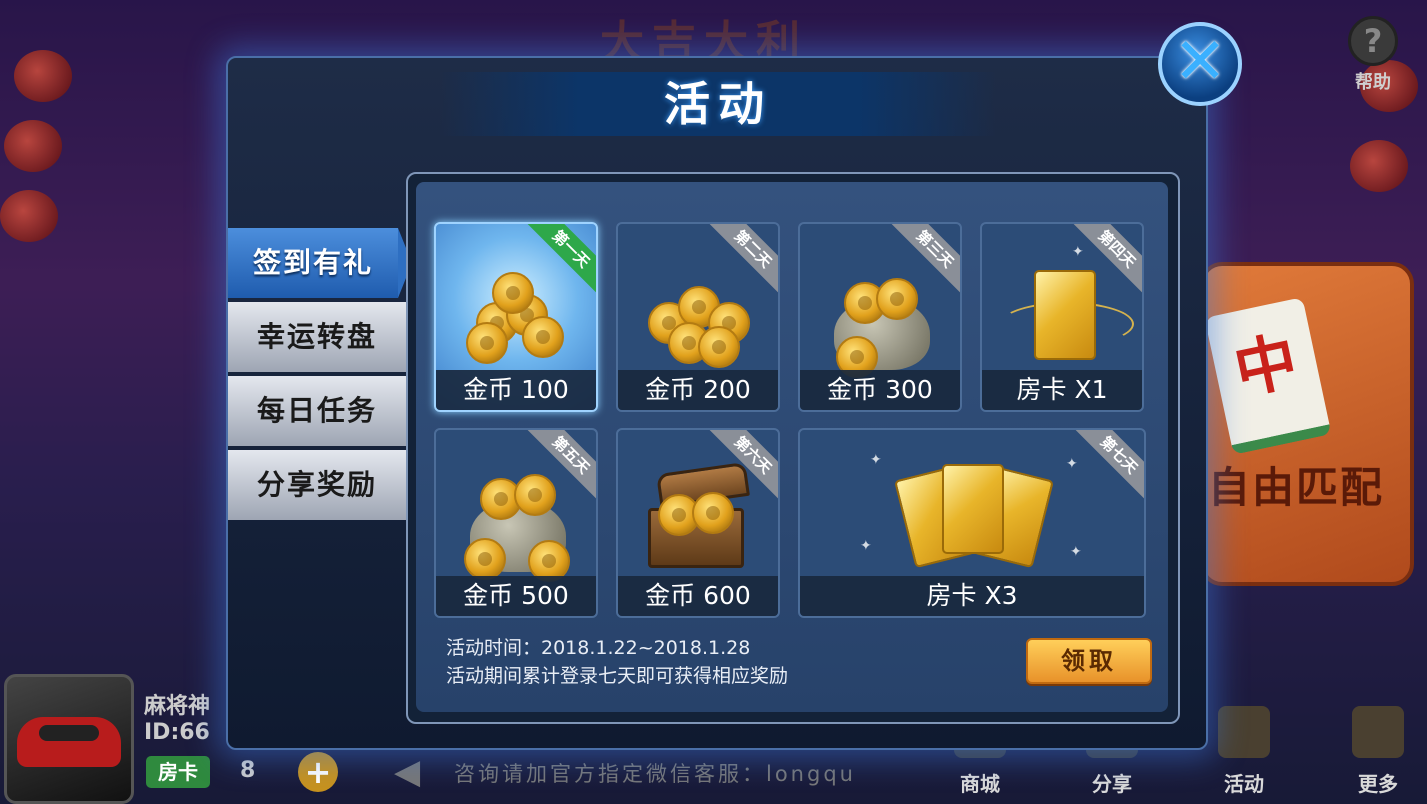 Image resolution: width=1427 pixels, height=804 pixels. What do you see at coordinates (1244, 732) in the screenshot?
I see `gift-icon` at bounding box center [1244, 732].